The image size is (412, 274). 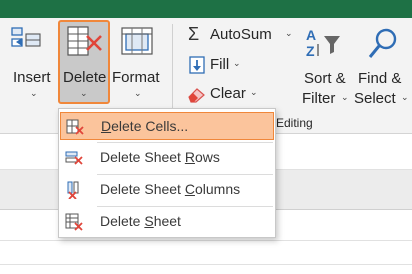 What do you see at coordinates (136, 77) in the screenshot?
I see `format-label: Format` at bounding box center [136, 77].